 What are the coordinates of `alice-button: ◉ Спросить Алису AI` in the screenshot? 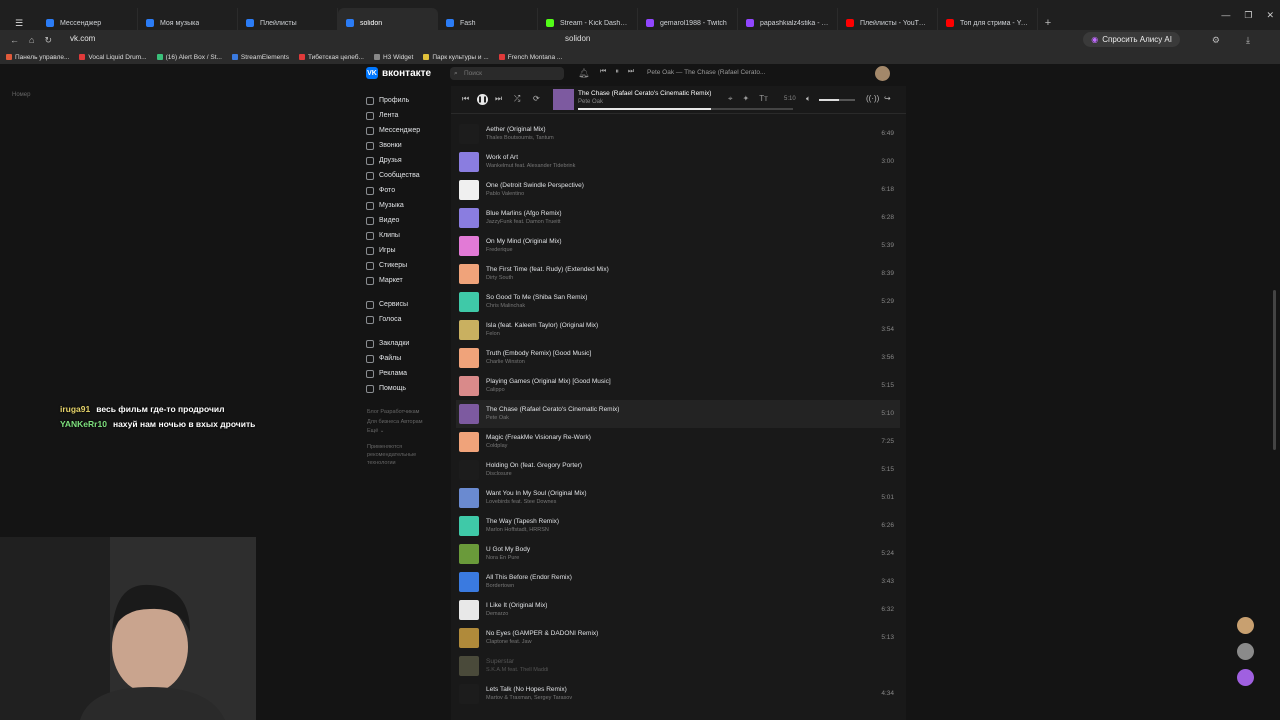 It's located at (1131, 39).